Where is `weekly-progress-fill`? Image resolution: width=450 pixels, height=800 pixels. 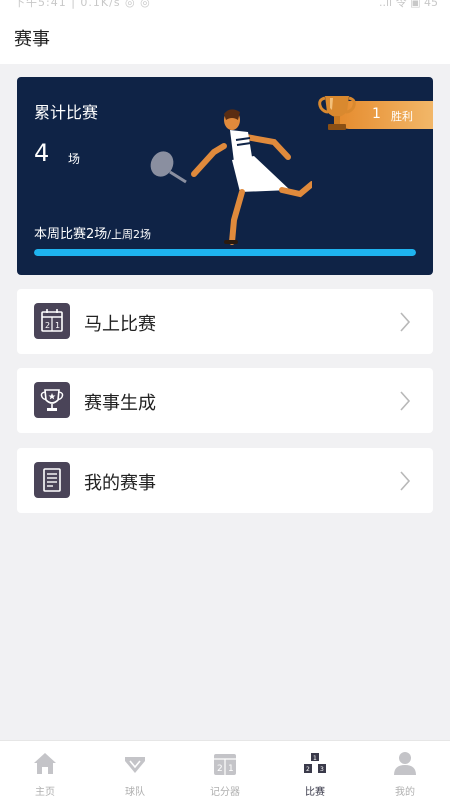
weekly-progress-fill is located at coordinates (225, 252).